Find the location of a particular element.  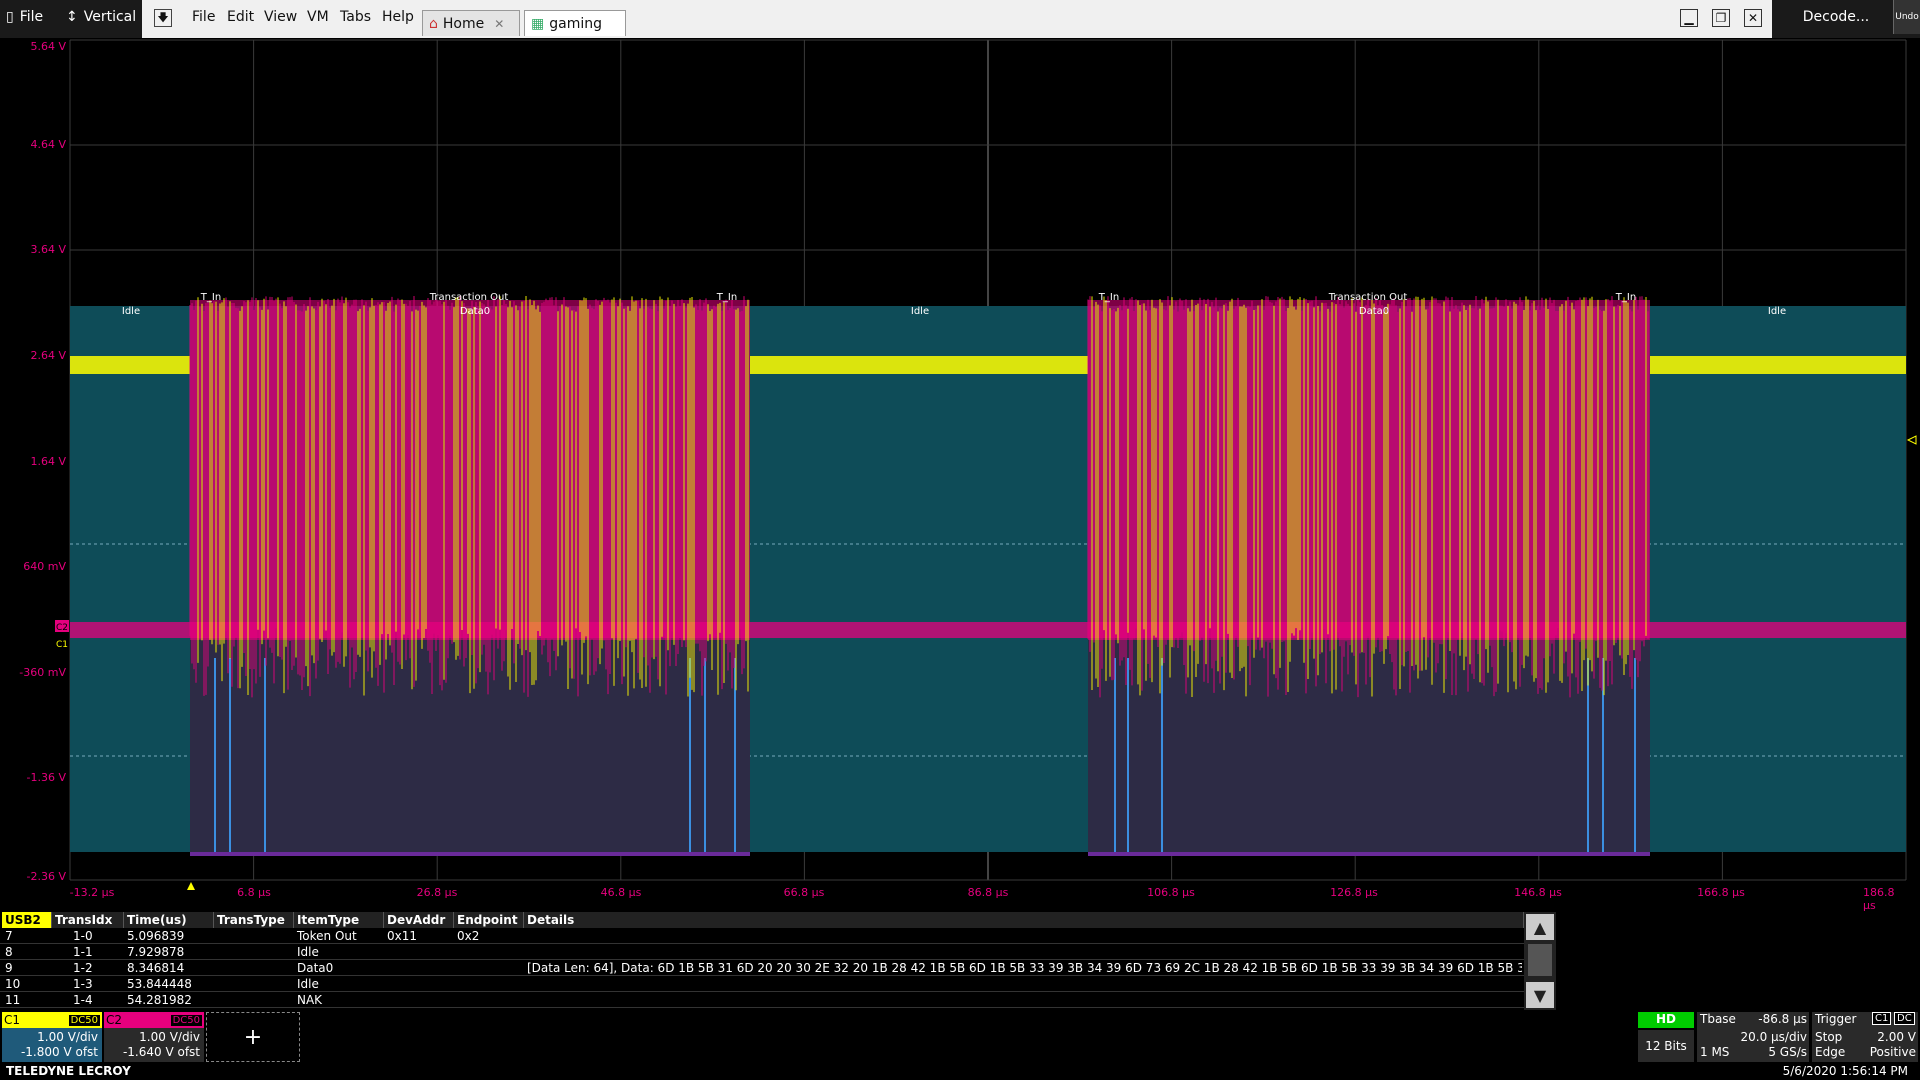

menu-vm: VM is located at coordinates (318, 17).